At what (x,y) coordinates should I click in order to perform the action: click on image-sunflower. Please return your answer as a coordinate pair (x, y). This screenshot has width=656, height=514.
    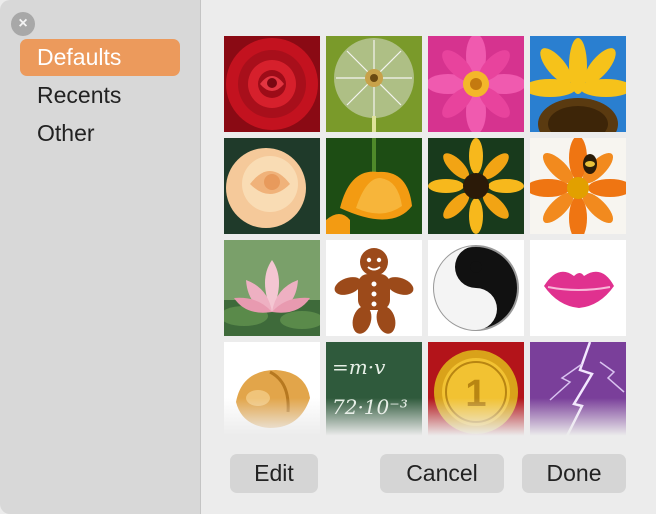
    Looking at the image, I should click on (578, 84).